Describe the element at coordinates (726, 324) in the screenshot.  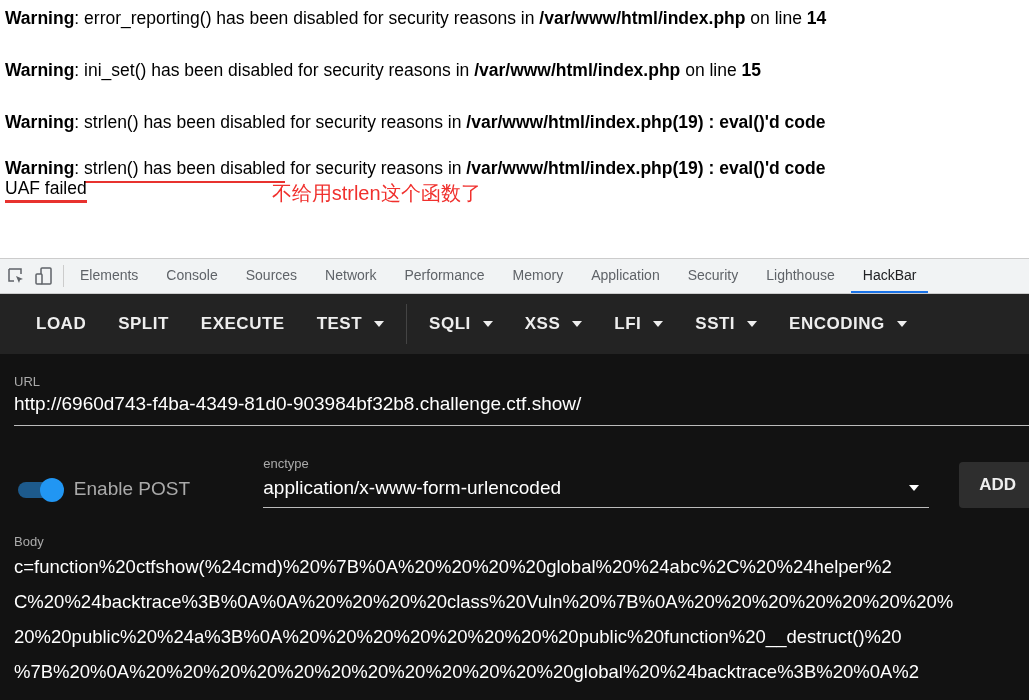
I see `toolbar-menu: SSTI` at that location.